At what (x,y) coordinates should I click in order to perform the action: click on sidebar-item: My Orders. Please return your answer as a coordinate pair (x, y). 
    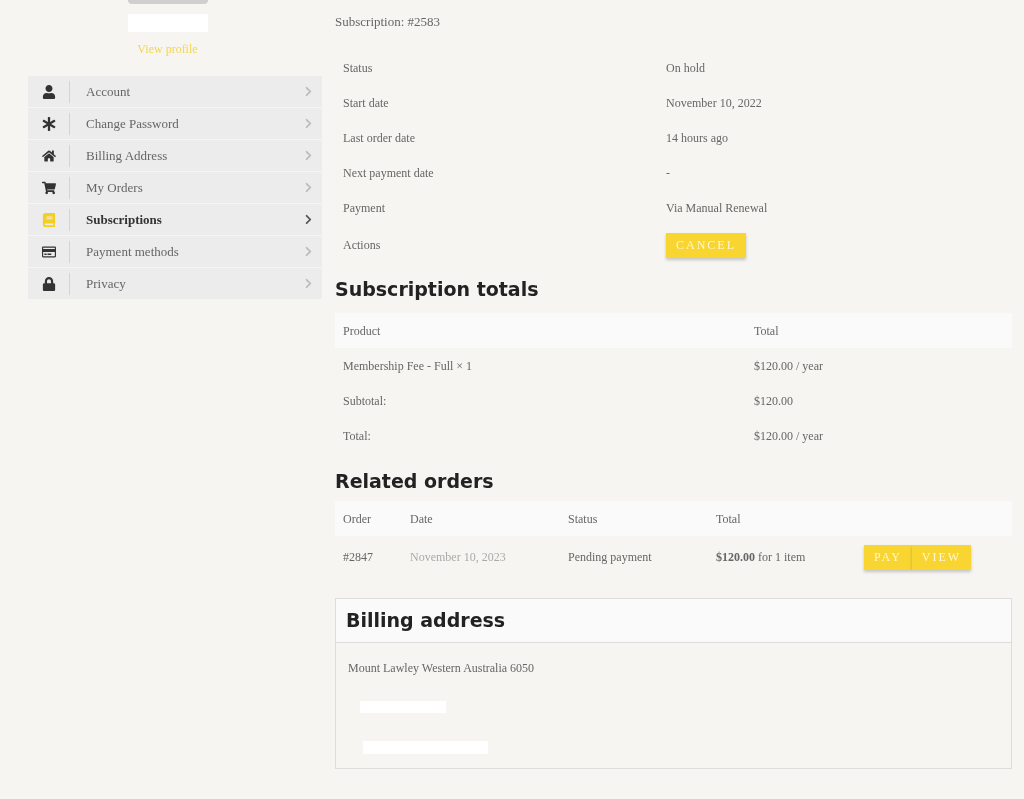
    Looking at the image, I should click on (175, 188).